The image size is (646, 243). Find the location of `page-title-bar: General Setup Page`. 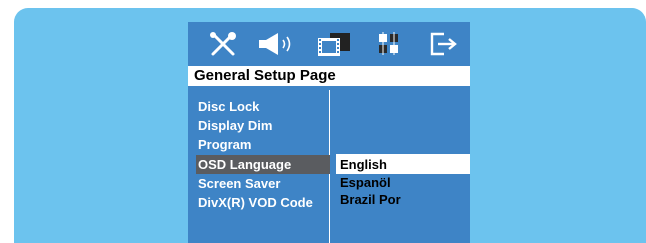

page-title-bar: General Setup Page is located at coordinates (329, 76).